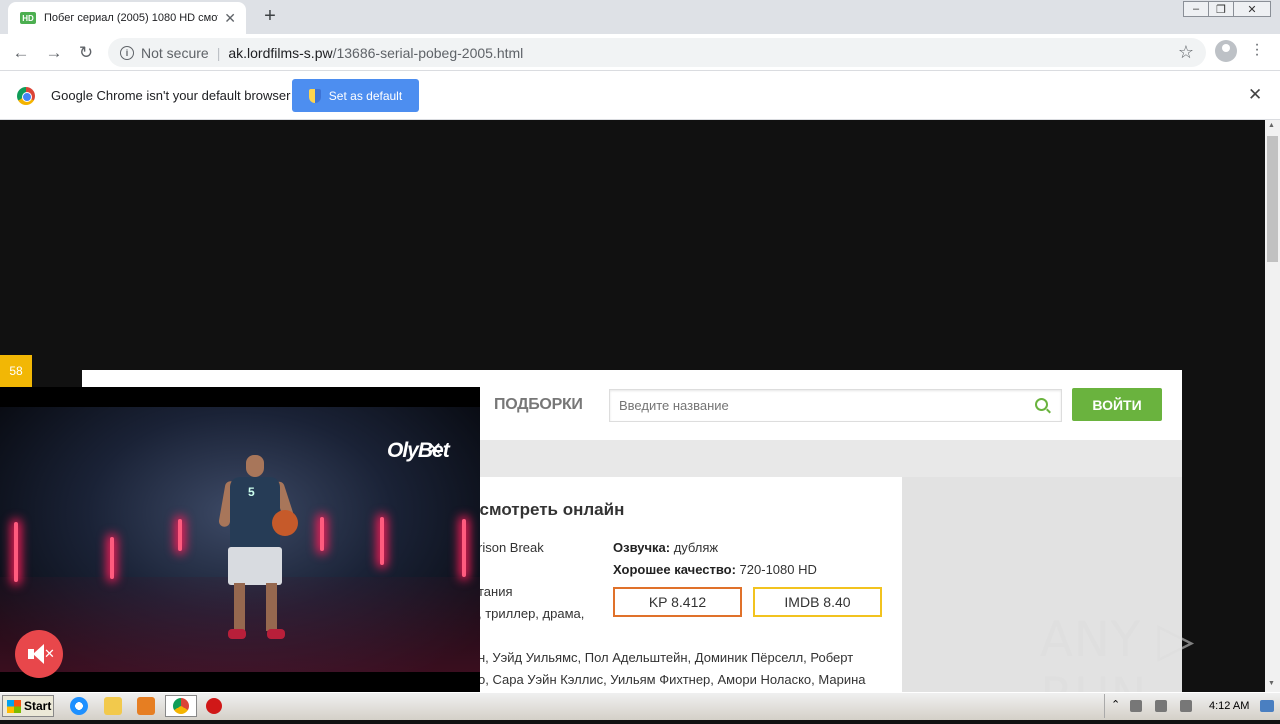  Describe the element at coordinates (251, 492) in the screenshot. I see `player-number: 5` at that location.